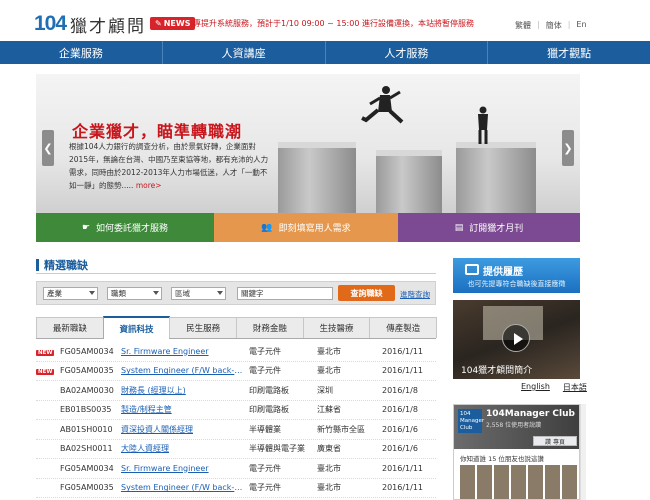  Describe the element at coordinates (244, 52) in the screenshot. I see `nav-hr-seminar: 人資講座` at that location.